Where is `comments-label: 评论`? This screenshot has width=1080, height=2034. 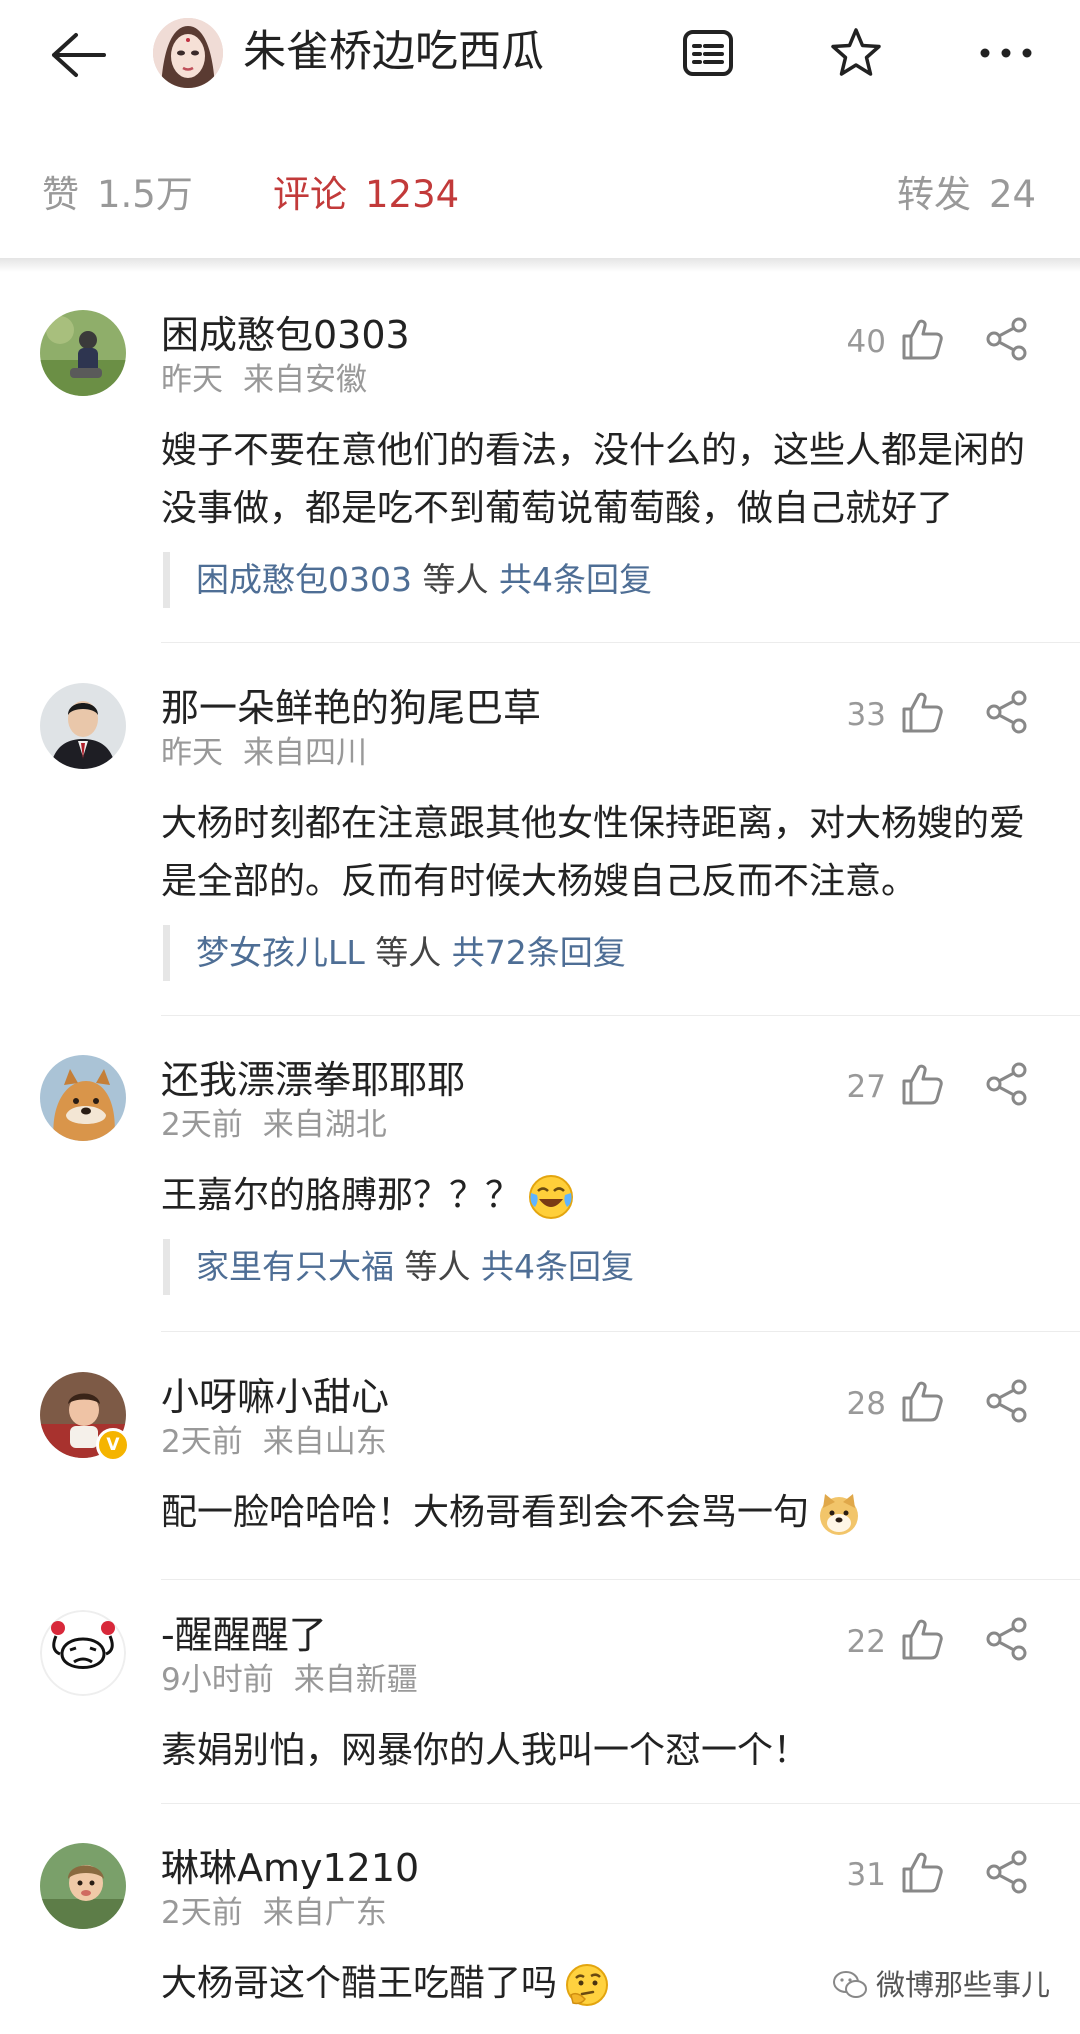
comments-label: 评论 is located at coordinates (310, 194).